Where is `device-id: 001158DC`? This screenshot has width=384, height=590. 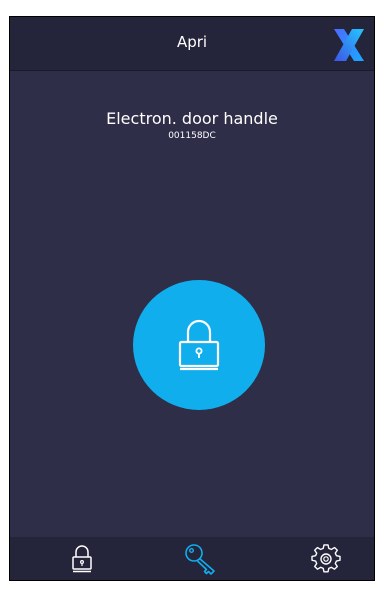 device-id: 001158DC is located at coordinates (192, 136).